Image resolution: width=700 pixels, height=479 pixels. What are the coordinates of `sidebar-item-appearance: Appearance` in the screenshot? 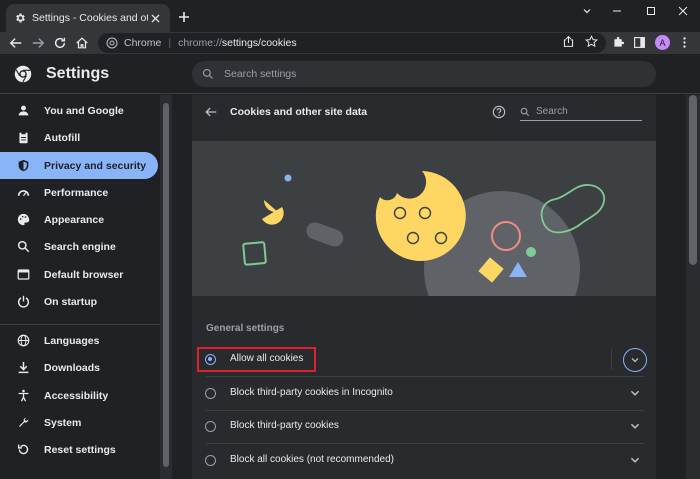 It's located at (79, 219).